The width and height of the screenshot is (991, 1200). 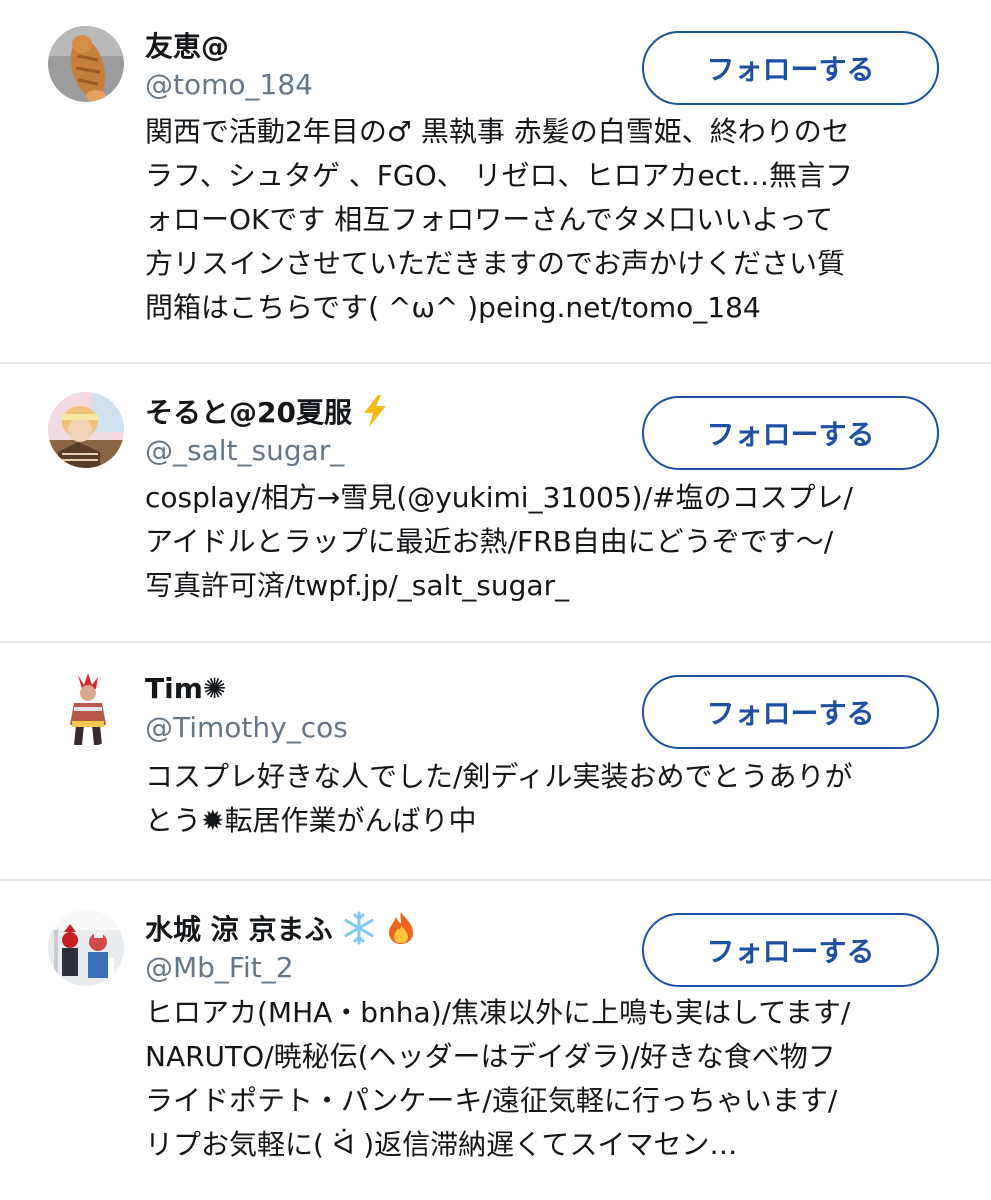 What do you see at coordinates (311, 820) in the screenshot?
I see `bio-line: とう✹転居作業がんばり中` at bounding box center [311, 820].